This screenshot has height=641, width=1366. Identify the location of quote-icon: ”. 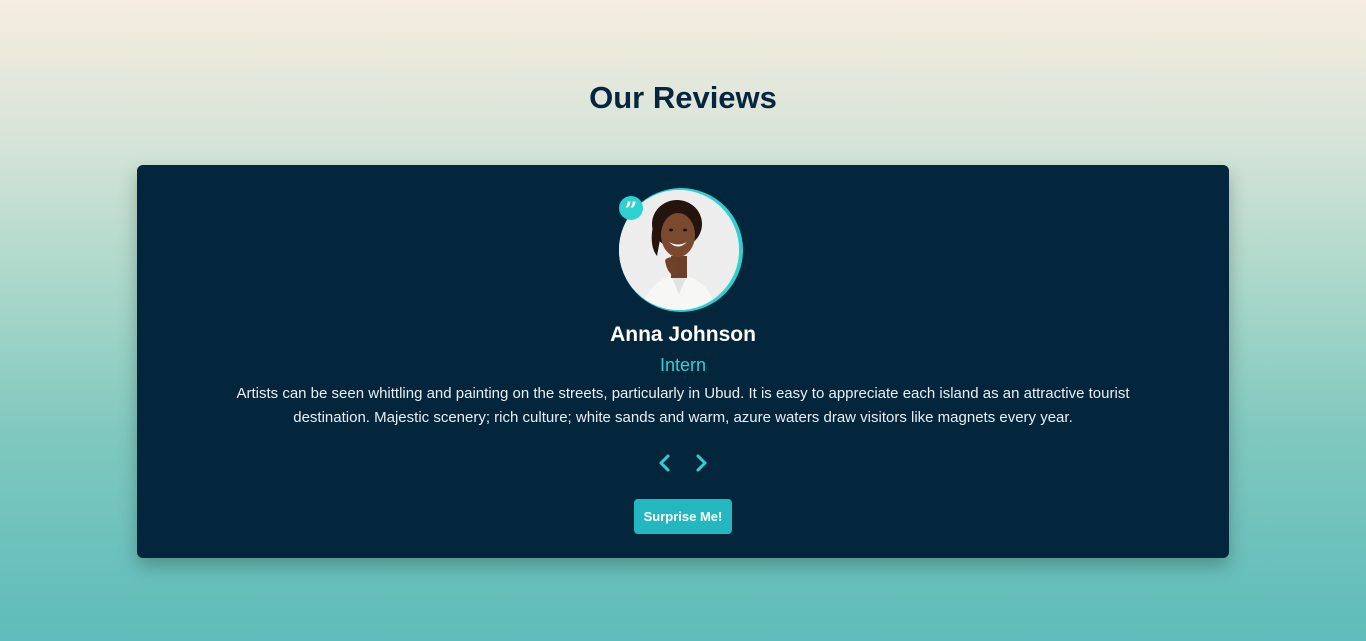
(631, 210).